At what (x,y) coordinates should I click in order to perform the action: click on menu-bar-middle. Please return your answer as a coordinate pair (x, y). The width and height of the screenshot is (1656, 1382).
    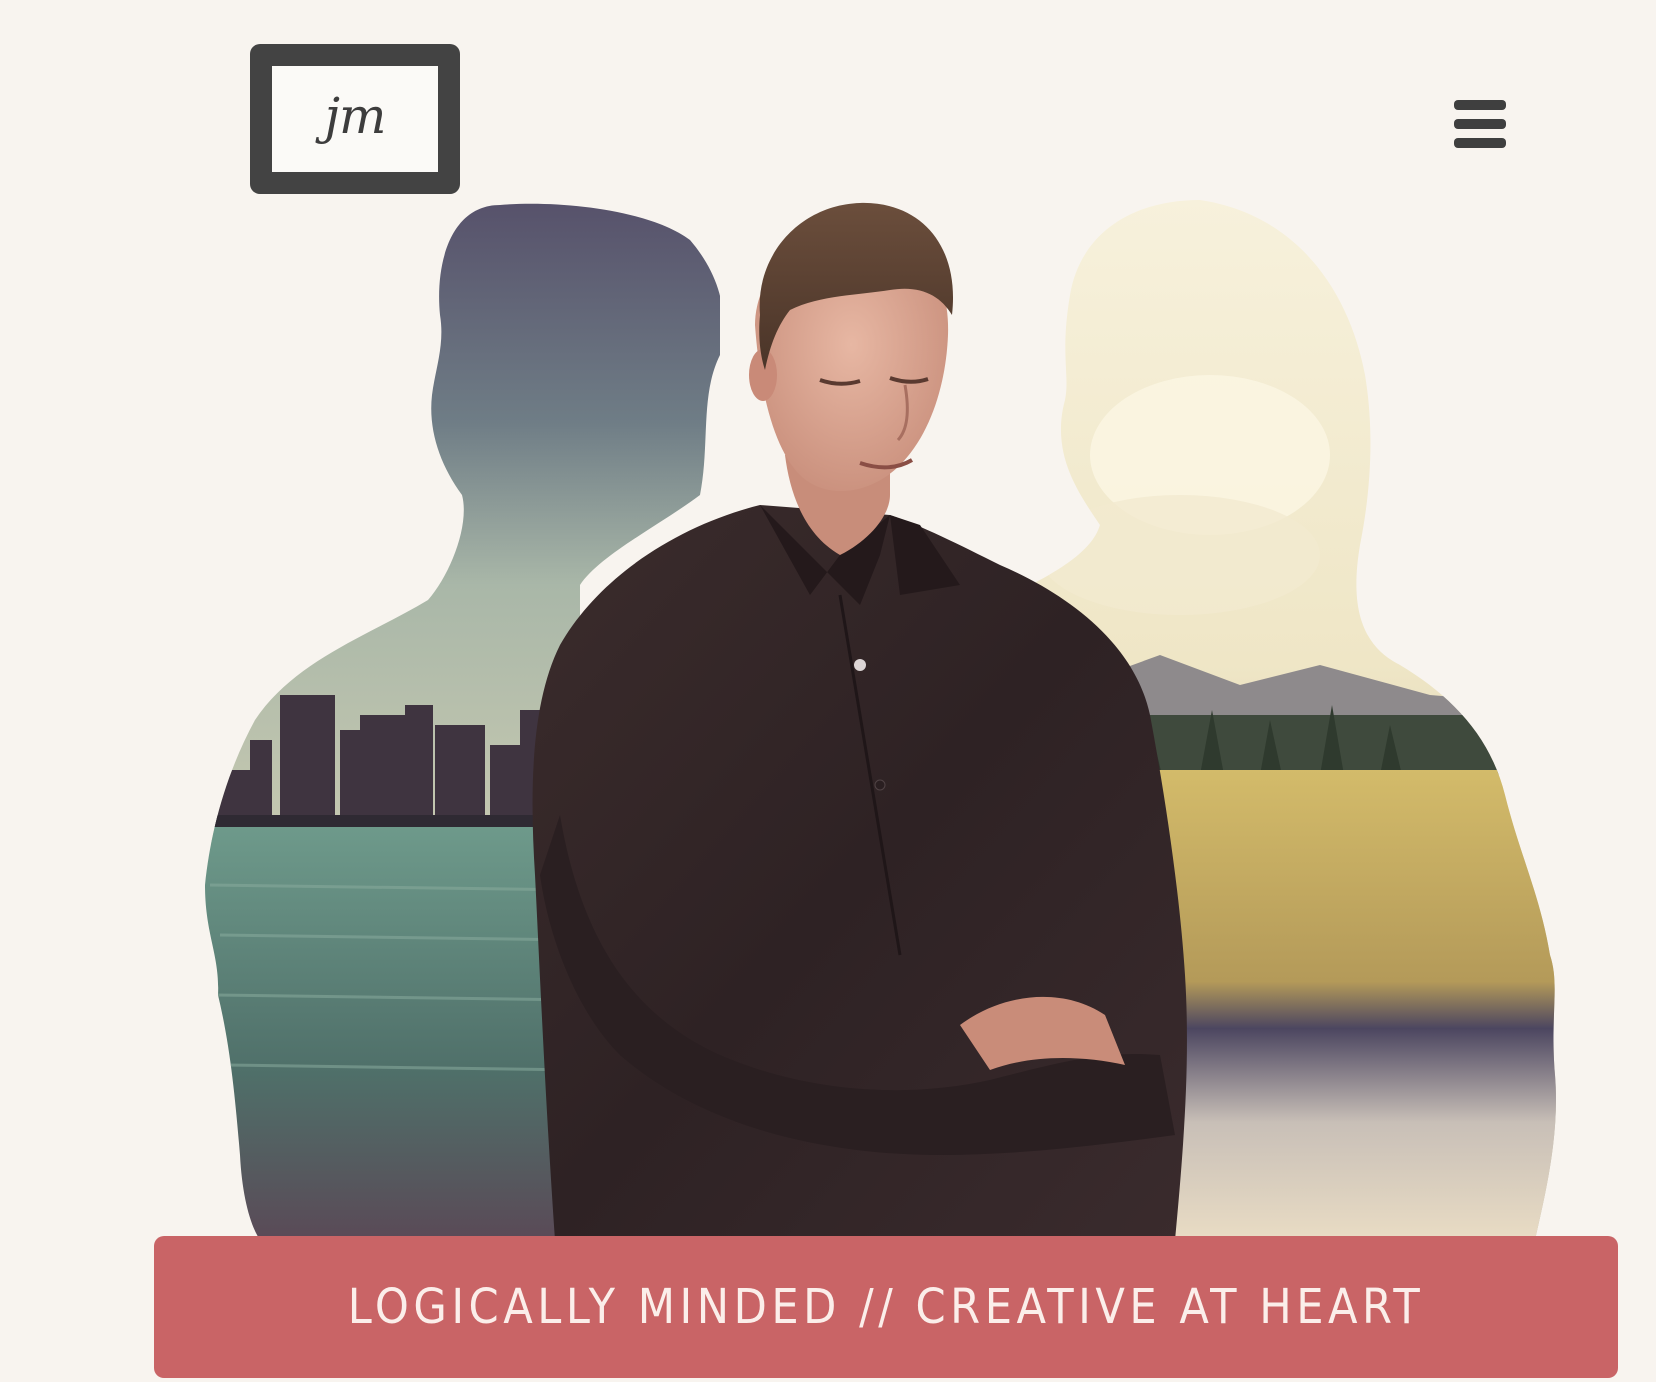
    Looking at the image, I should click on (1480, 124).